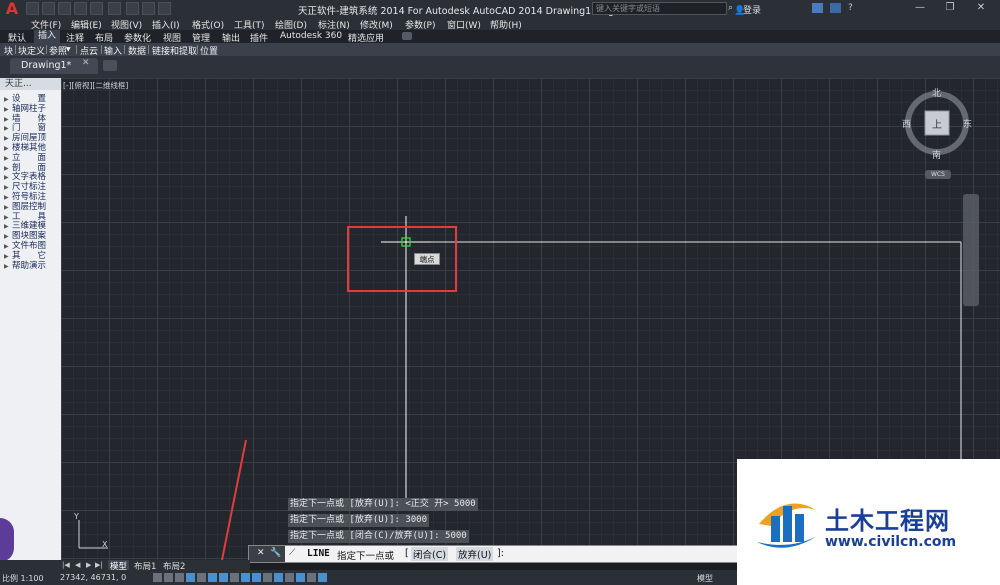  What do you see at coordinates (179, 577) in the screenshot?
I see `grid-display-icon` at bounding box center [179, 577].